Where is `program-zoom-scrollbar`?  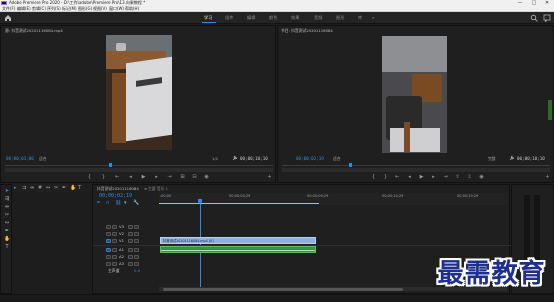 program-zoom-scrollbar is located at coordinates (416, 170).